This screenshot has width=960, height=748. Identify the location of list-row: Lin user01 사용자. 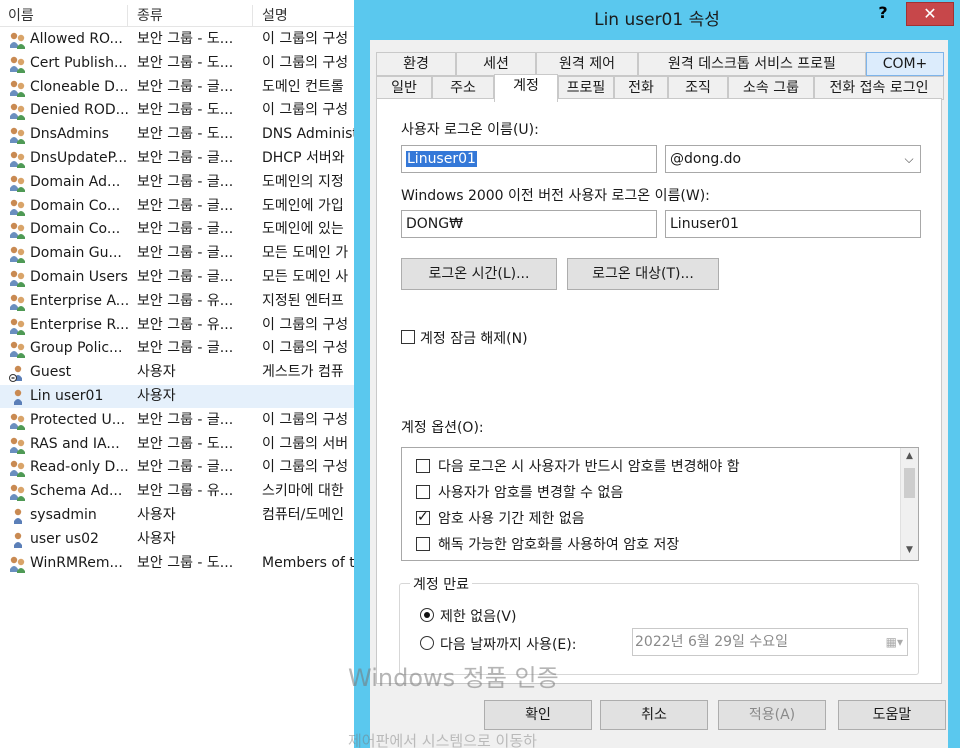
(178, 396).